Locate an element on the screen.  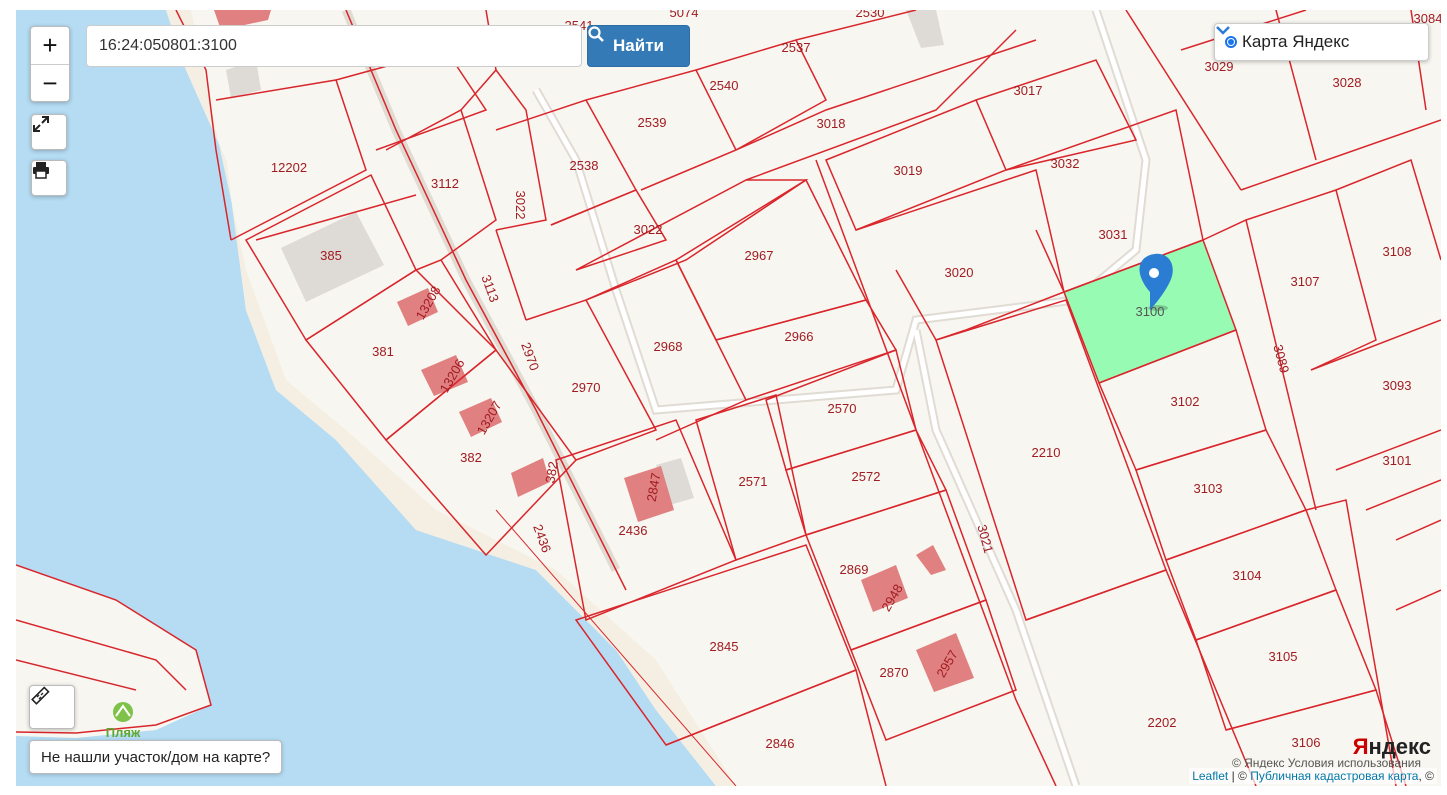
parcel-label: 2537 is located at coordinates (796, 47).